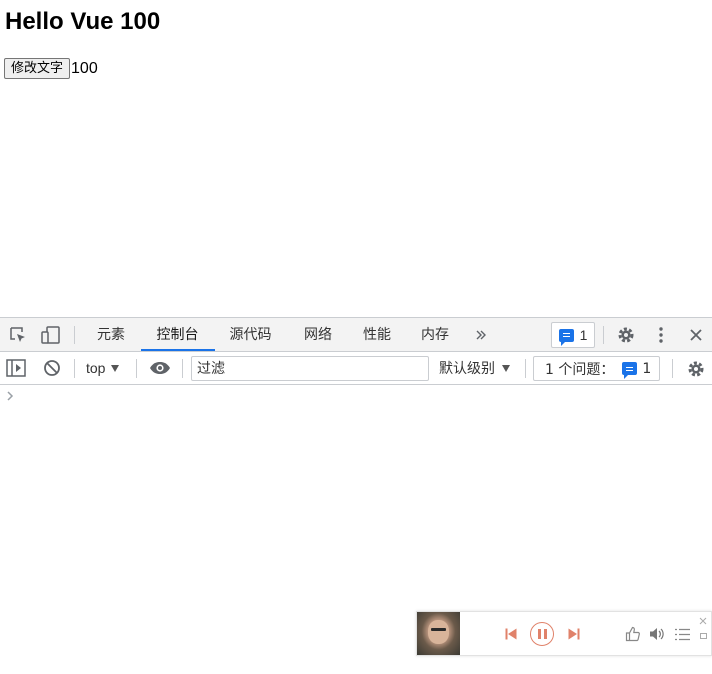 The image size is (712, 674). What do you see at coordinates (37, 68) in the screenshot?
I see `change-text-button: 修改文字` at bounding box center [37, 68].